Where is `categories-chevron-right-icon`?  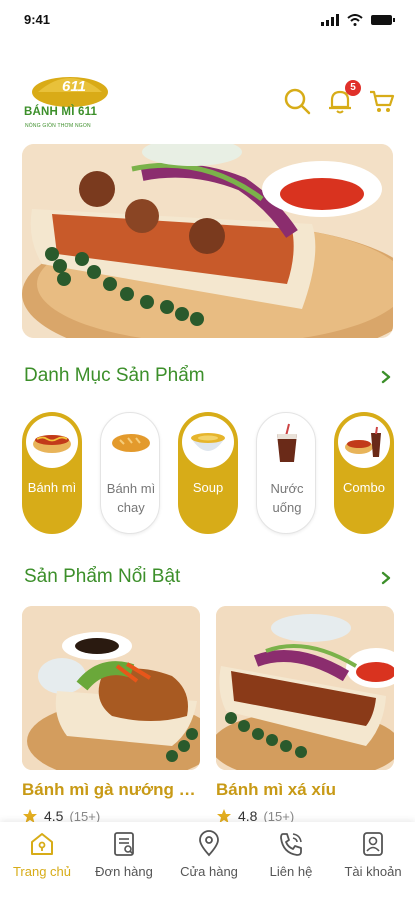 categories-chevron-right-icon is located at coordinates (386, 377).